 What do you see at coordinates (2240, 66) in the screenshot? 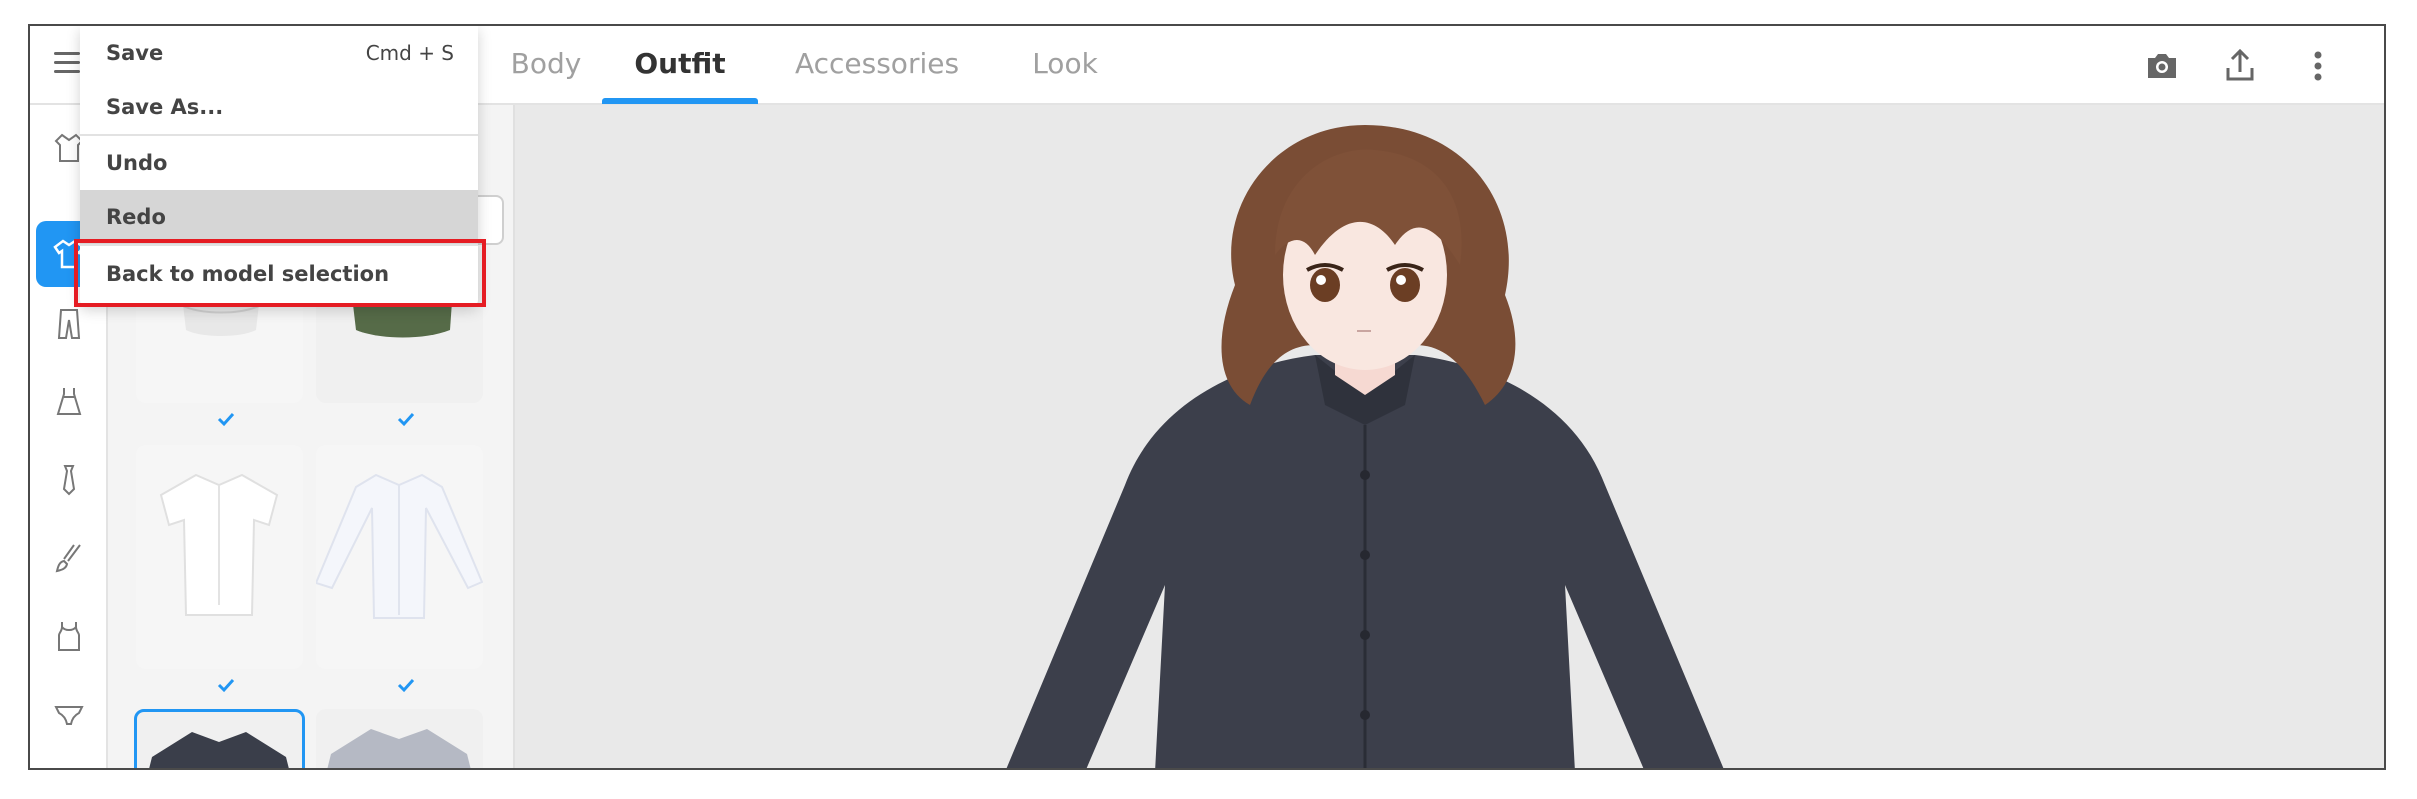
I see `share-icon` at bounding box center [2240, 66].